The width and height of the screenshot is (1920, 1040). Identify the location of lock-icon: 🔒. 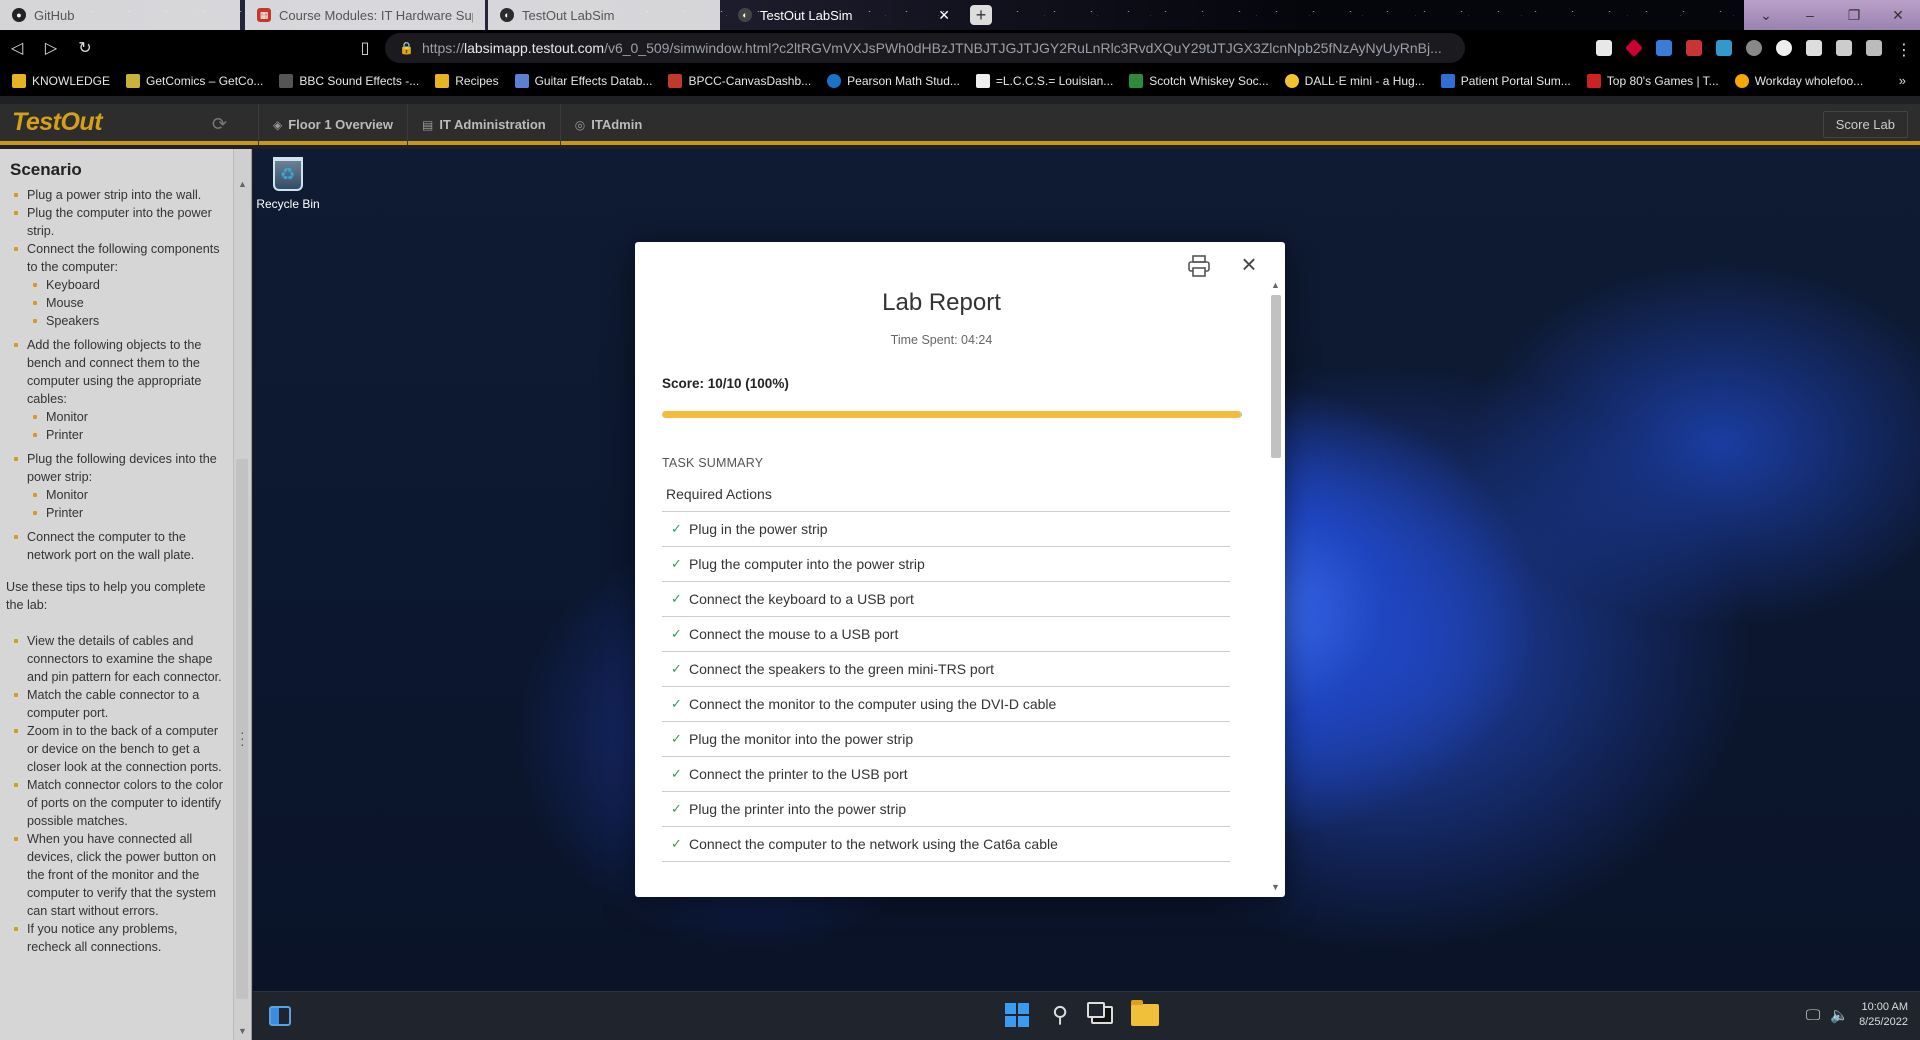
(406, 48).